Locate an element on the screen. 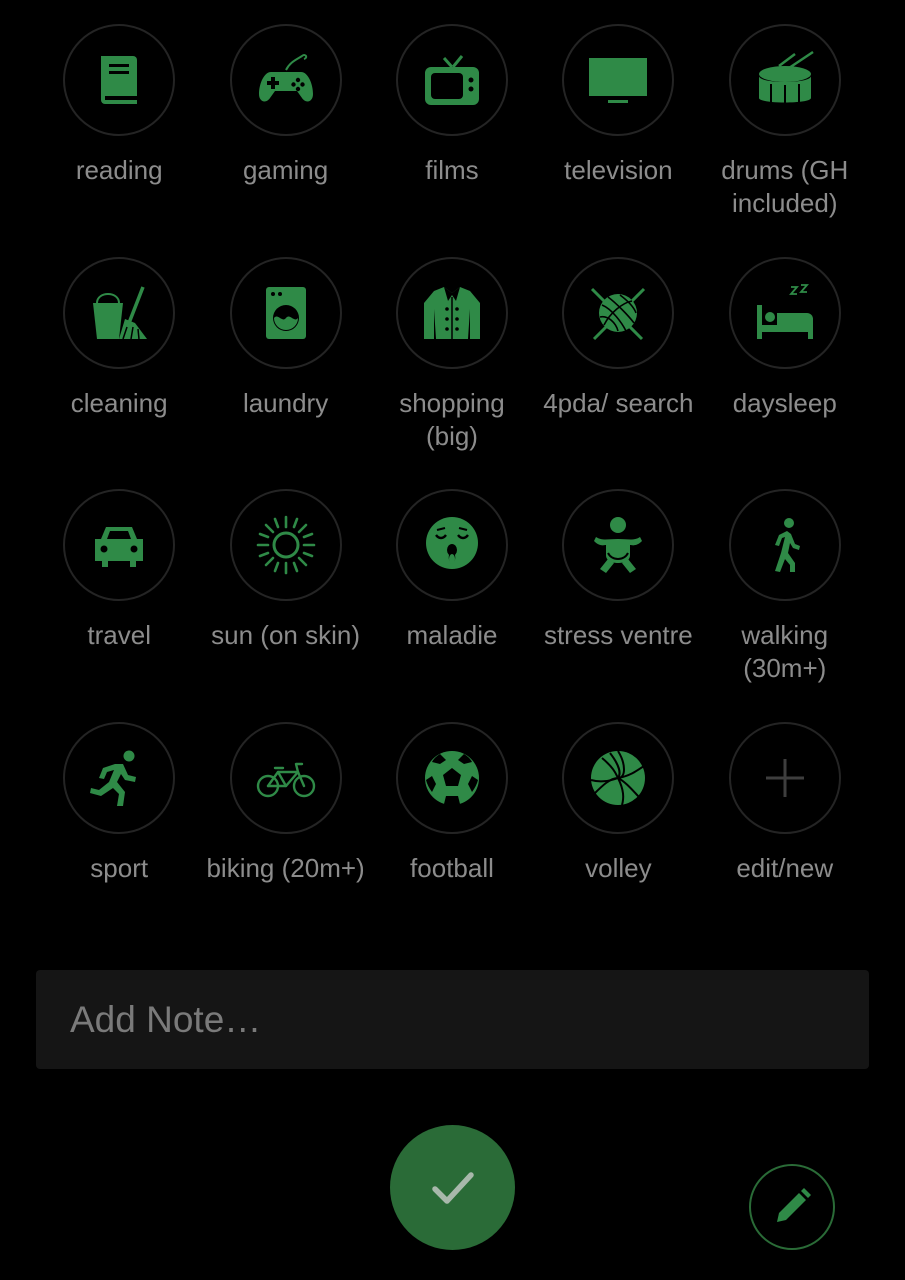 This screenshot has height=1280, width=905. activity-drums: drums (GH included) is located at coordinates (785, 140).